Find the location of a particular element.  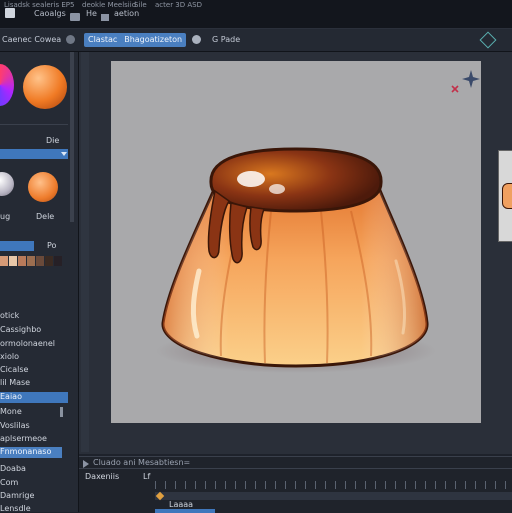

layer-item: Com is located at coordinates (9, 482).